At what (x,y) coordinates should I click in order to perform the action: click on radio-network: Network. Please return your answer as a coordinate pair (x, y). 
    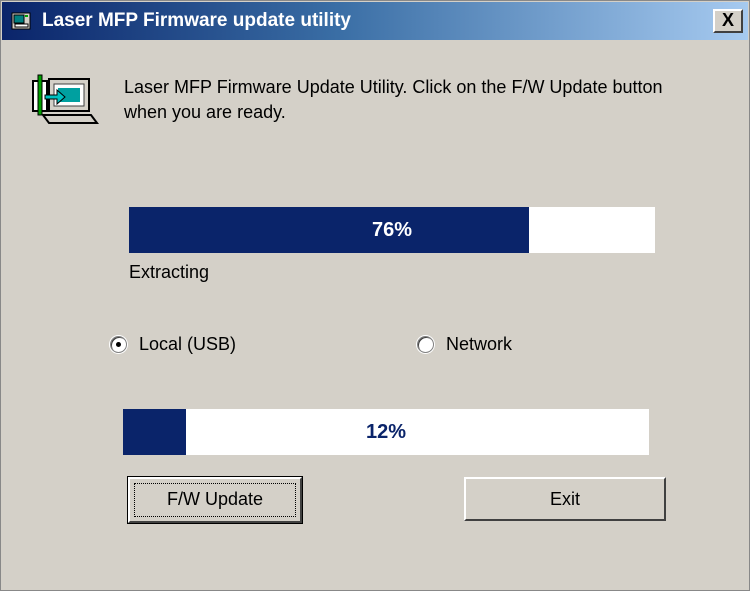
    Looking at the image, I should click on (464, 344).